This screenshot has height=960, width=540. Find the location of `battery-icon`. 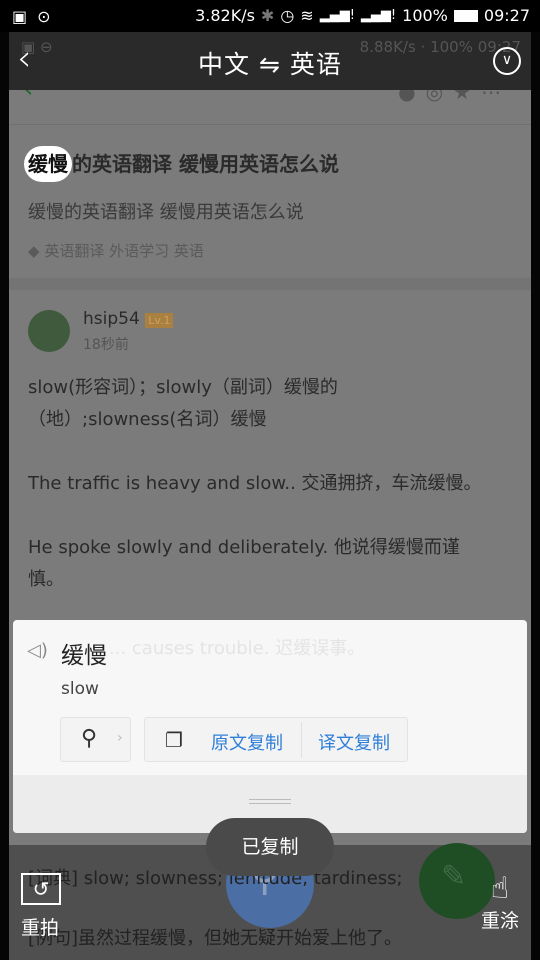

battery-icon is located at coordinates (465, 15).